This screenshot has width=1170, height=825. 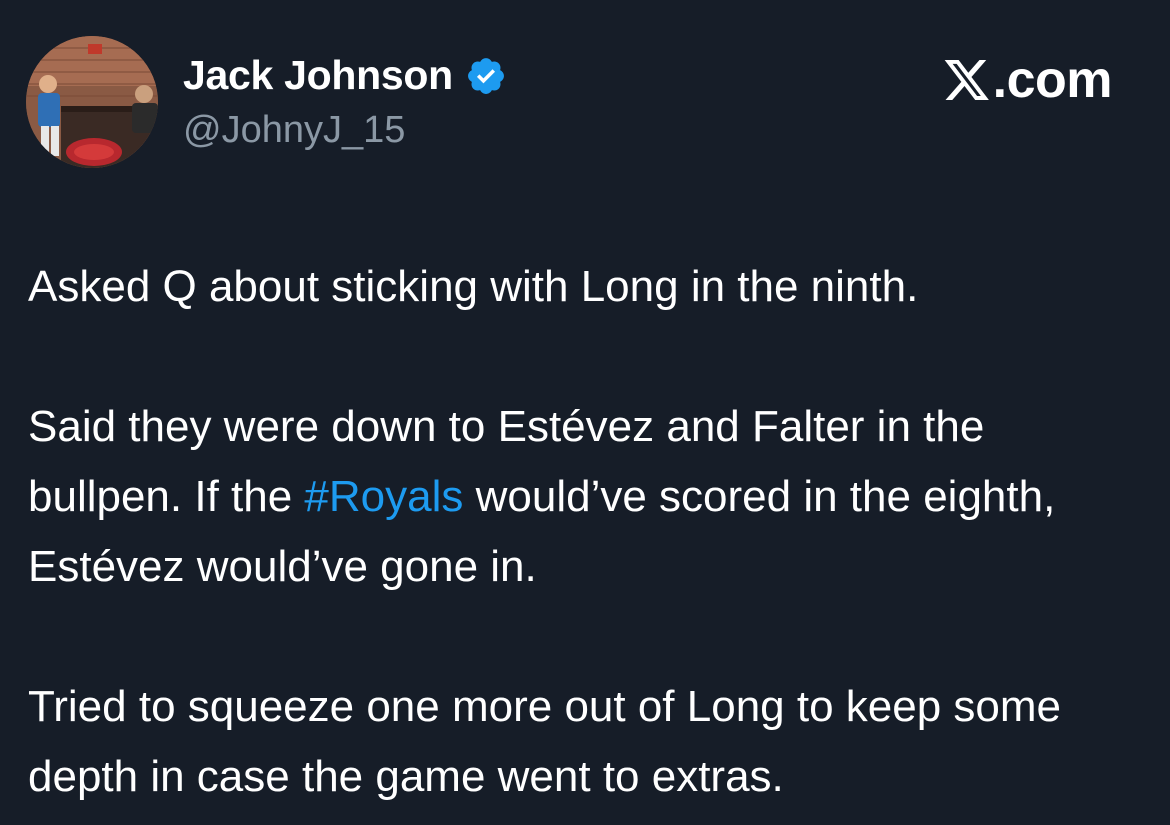 I want to click on avatar, so click(x=92, y=102).